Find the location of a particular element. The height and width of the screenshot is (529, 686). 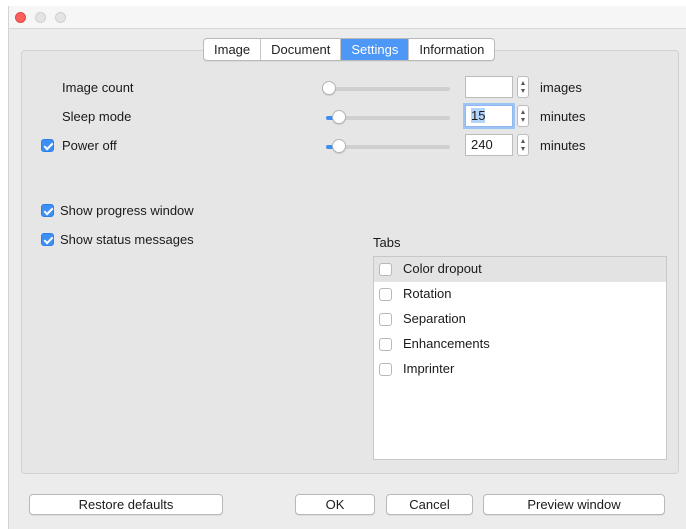

list-item-imprinter: Imprinter is located at coordinates (520, 369).